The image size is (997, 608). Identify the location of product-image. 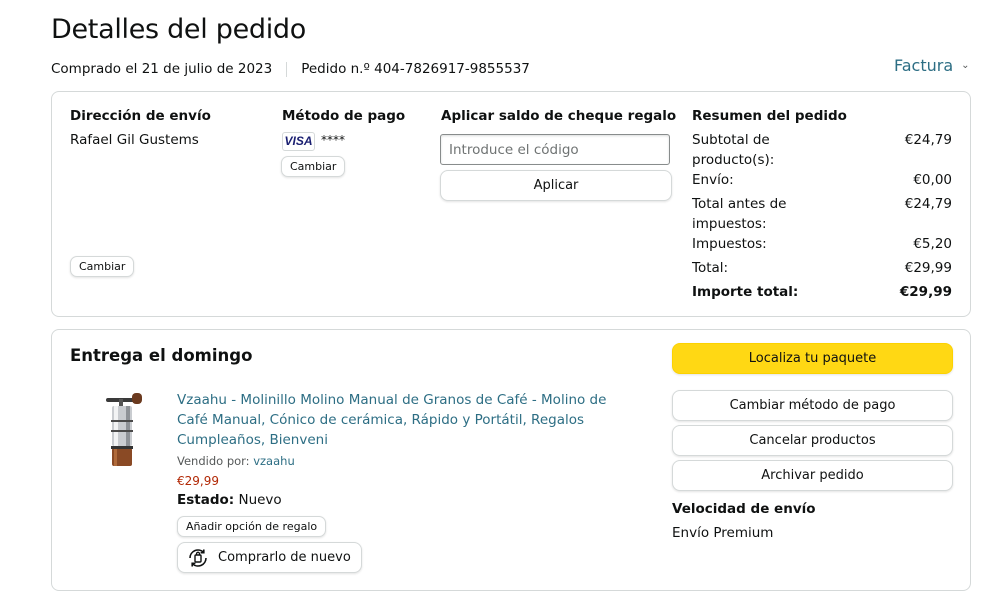
(122, 435).